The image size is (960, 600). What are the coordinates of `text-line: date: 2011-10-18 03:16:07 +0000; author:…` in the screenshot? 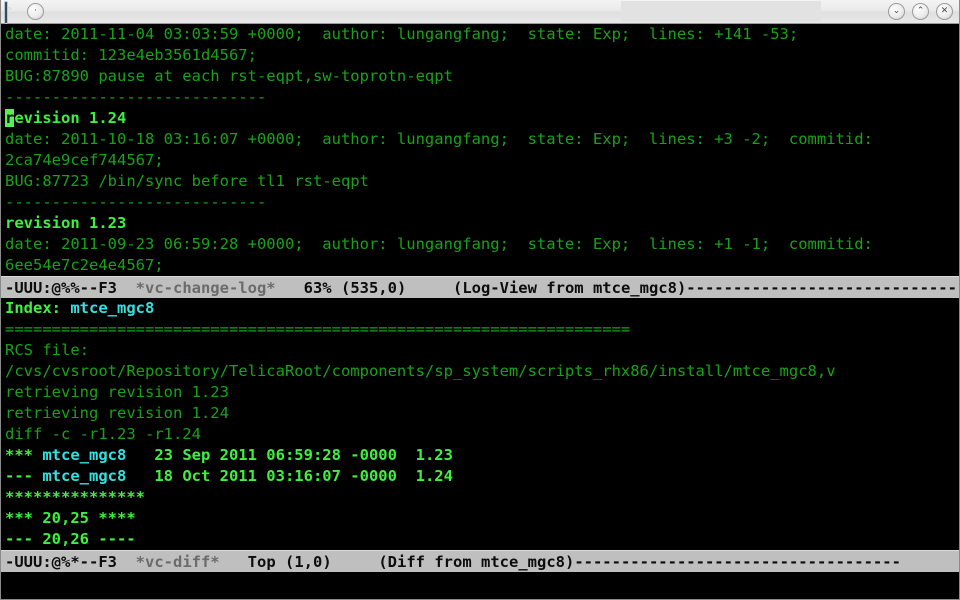 It's located at (482, 139).